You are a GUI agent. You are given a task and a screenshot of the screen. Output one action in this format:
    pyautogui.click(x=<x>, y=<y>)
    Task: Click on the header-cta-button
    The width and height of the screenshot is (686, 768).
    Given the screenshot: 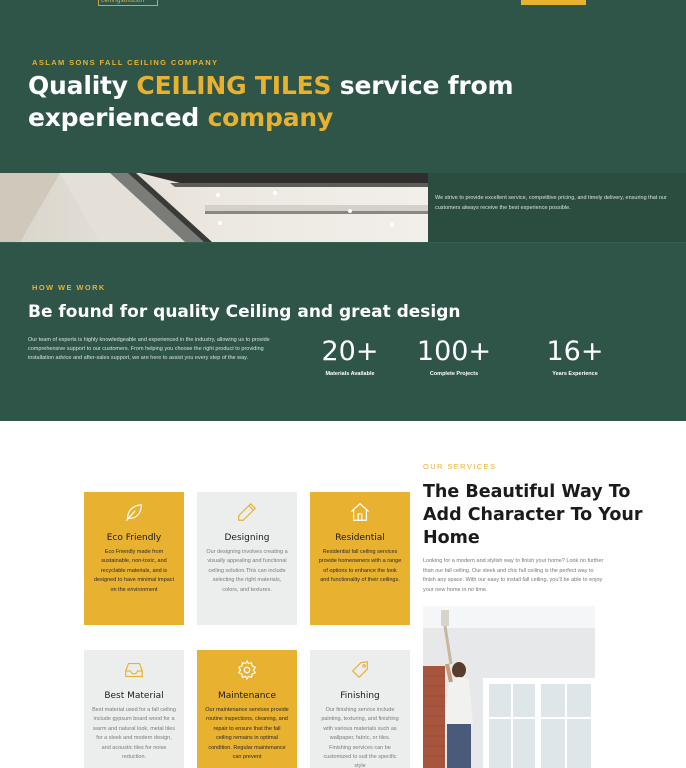 What is the action you would take?
    pyautogui.click(x=553, y=2)
    